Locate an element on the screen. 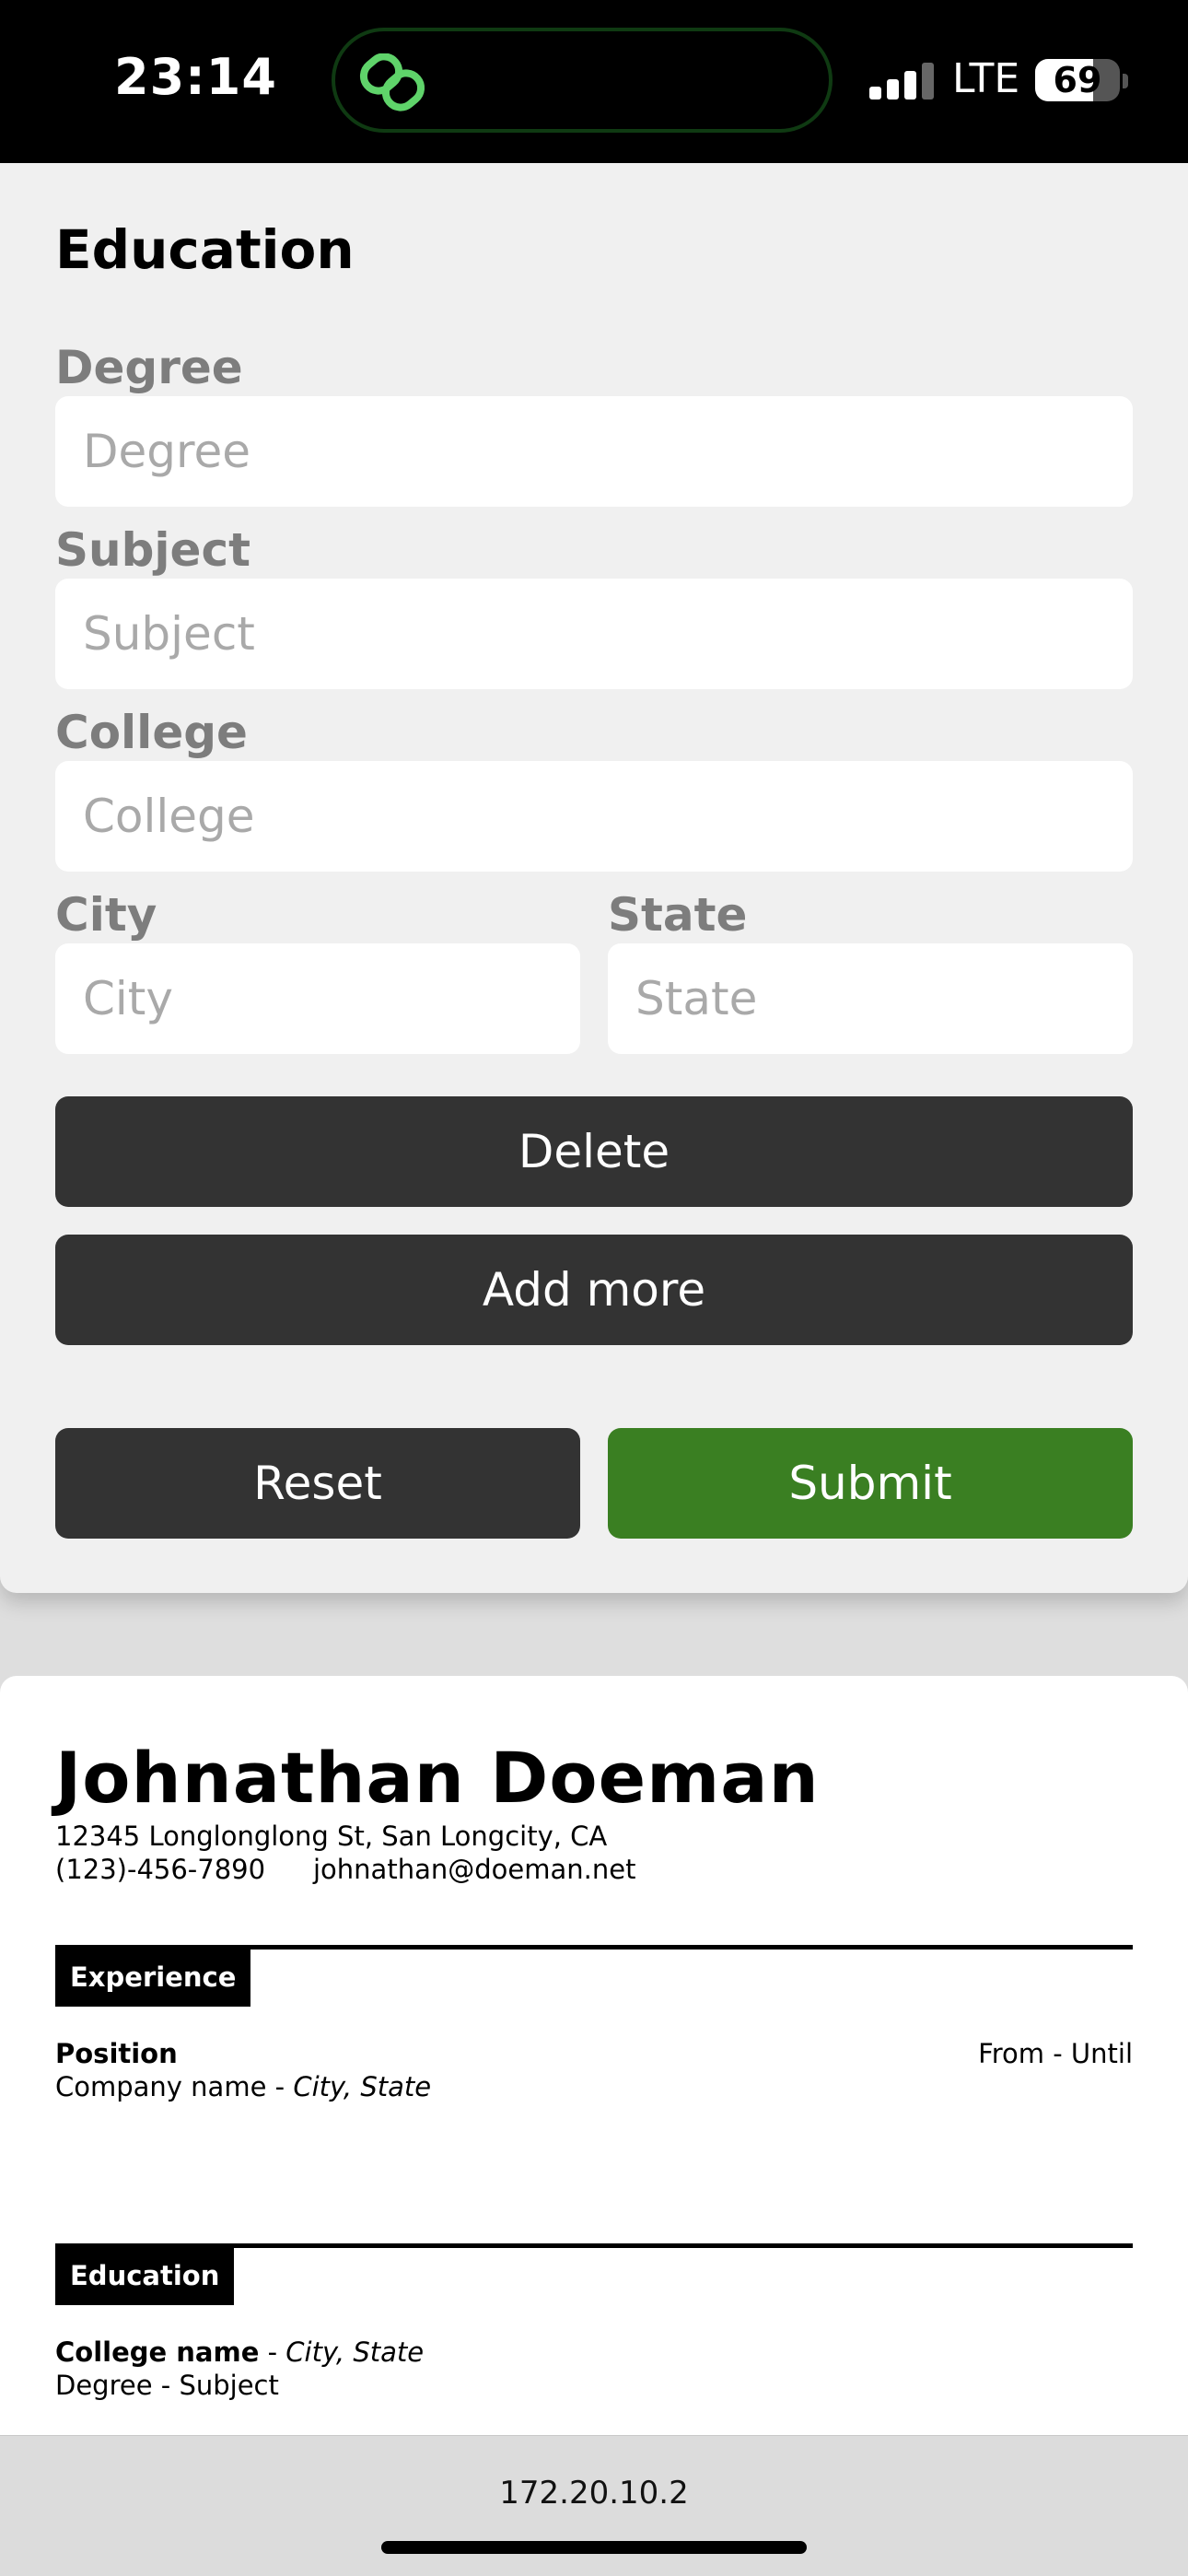  address-bar: 172.20.10.2 is located at coordinates (594, 2493).